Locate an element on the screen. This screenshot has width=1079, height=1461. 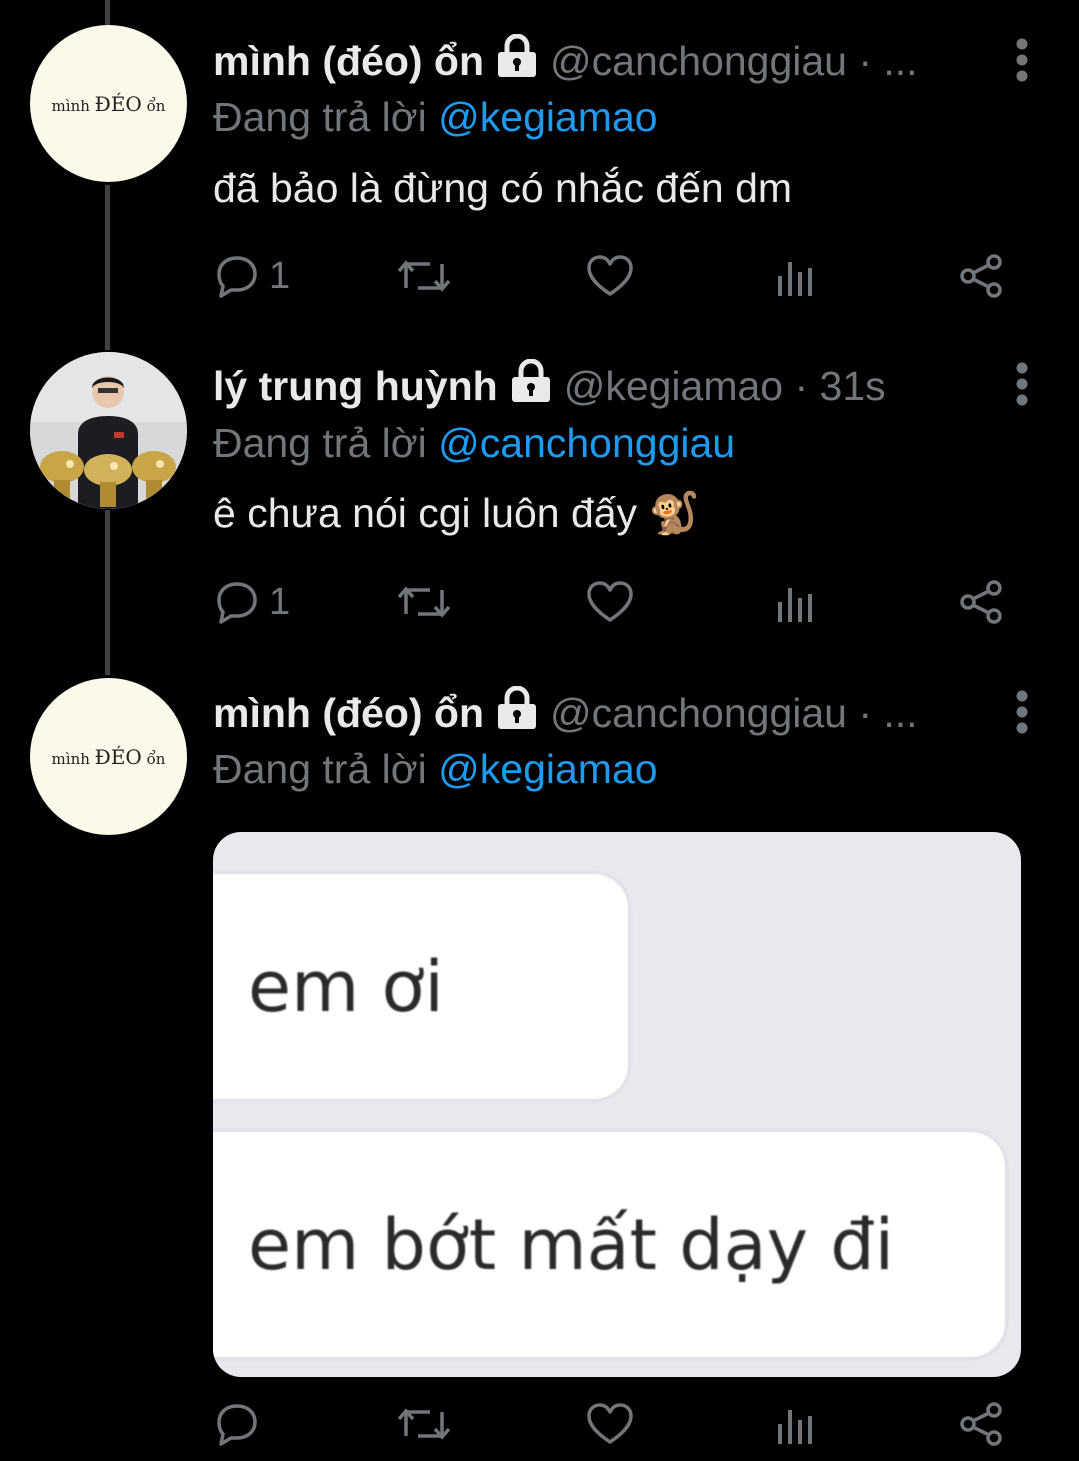
like-icon is located at coordinates (610, 1424).